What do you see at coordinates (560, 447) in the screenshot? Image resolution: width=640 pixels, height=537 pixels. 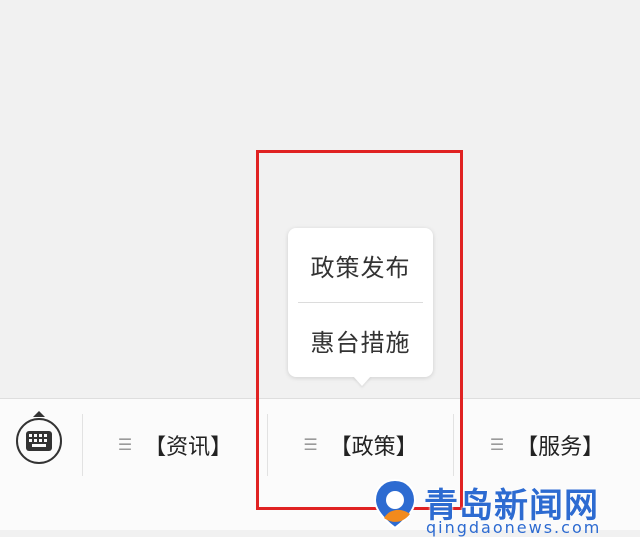 I see `menu-tab-label: 【服务】` at bounding box center [560, 447].